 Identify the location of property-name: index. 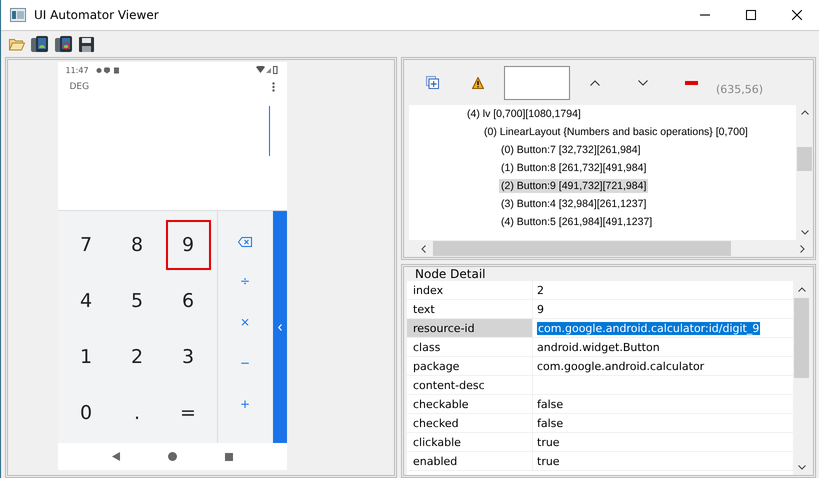
(470, 290).